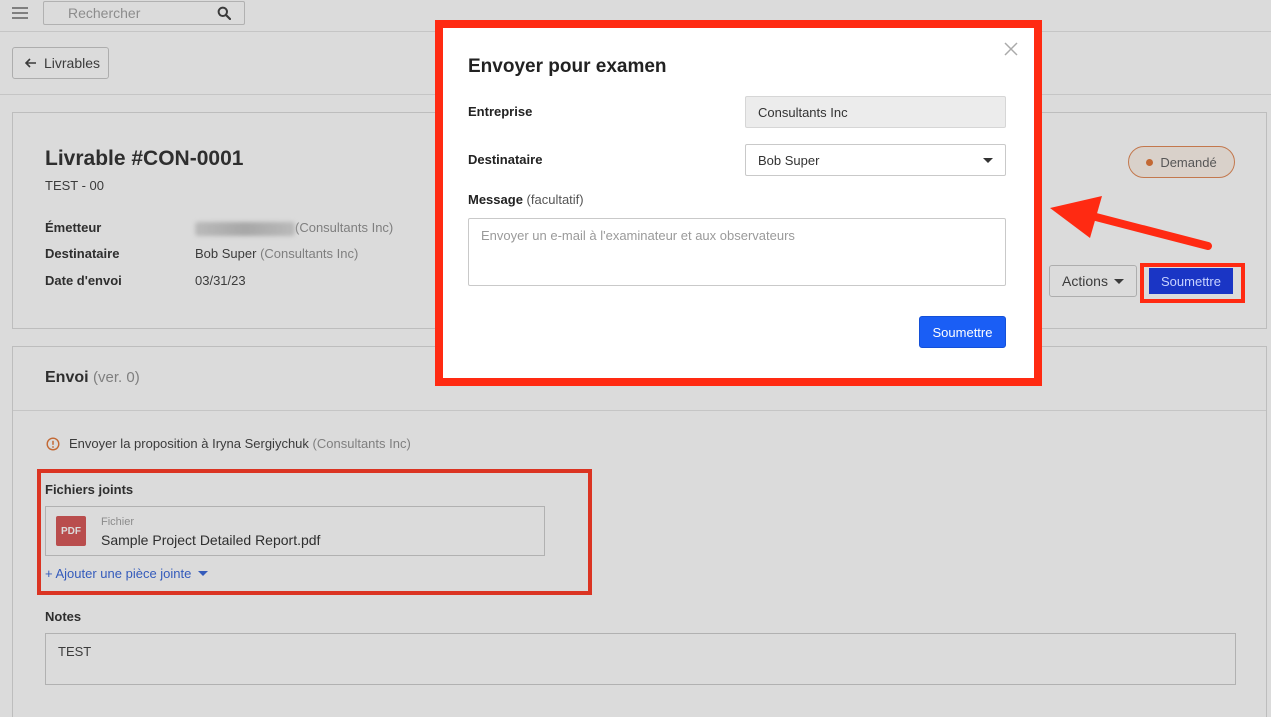 This screenshot has width=1271, height=717. What do you see at coordinates (555, 199) in the screenshot?
I see `message-optional-label: (facultatif)` at bounding box center [555, 199].